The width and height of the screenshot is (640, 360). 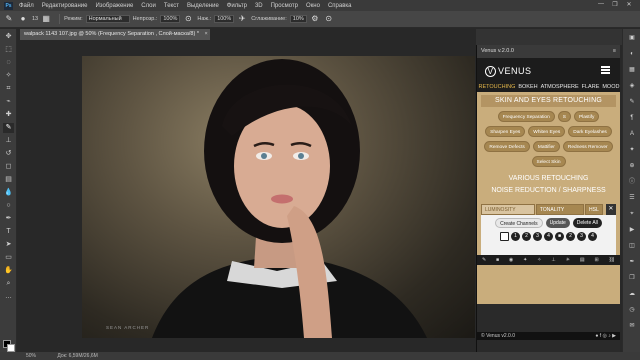 I want to click on grid-icon: ⊞, so click(x=597, y=260).